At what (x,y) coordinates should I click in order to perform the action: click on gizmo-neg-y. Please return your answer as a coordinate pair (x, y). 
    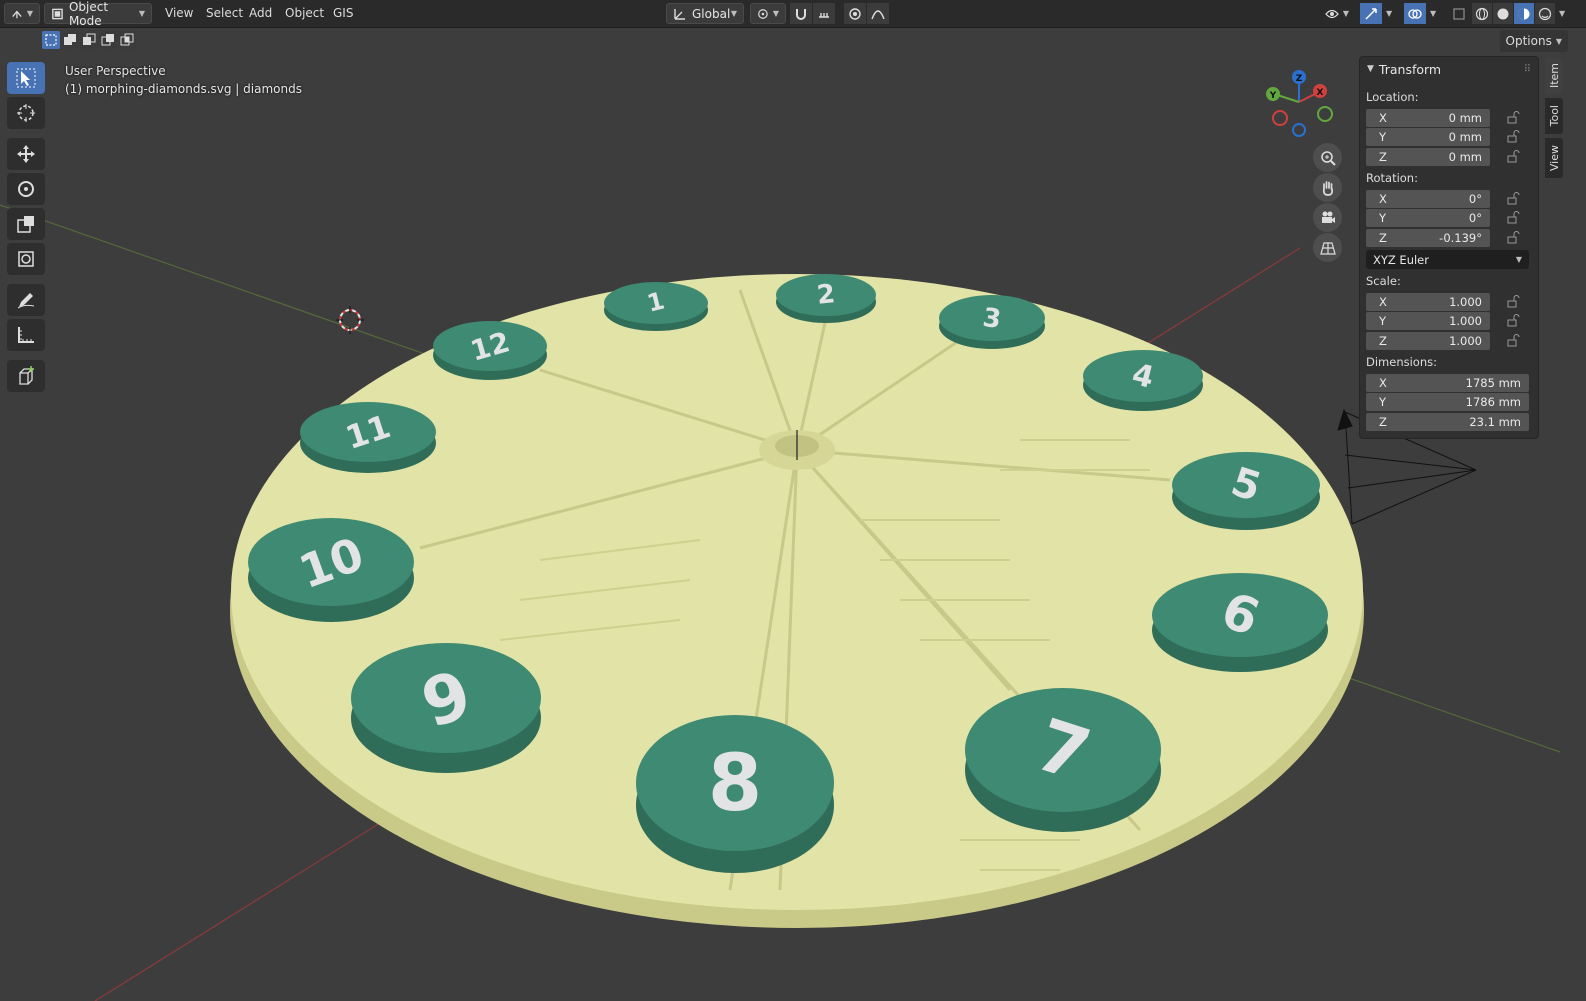
    Looking at the image, I should click on (1325, 114).